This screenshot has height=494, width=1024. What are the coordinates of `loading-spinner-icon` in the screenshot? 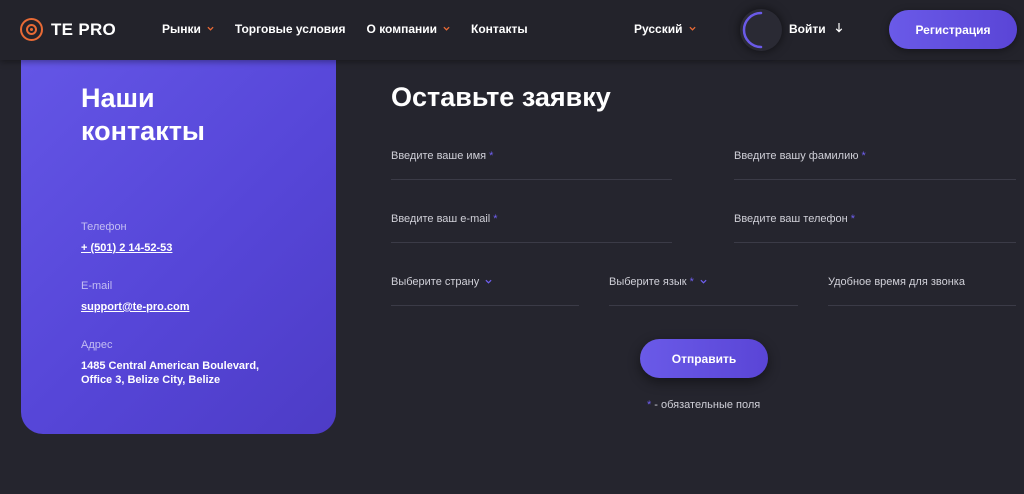 It's located at (761, 30).